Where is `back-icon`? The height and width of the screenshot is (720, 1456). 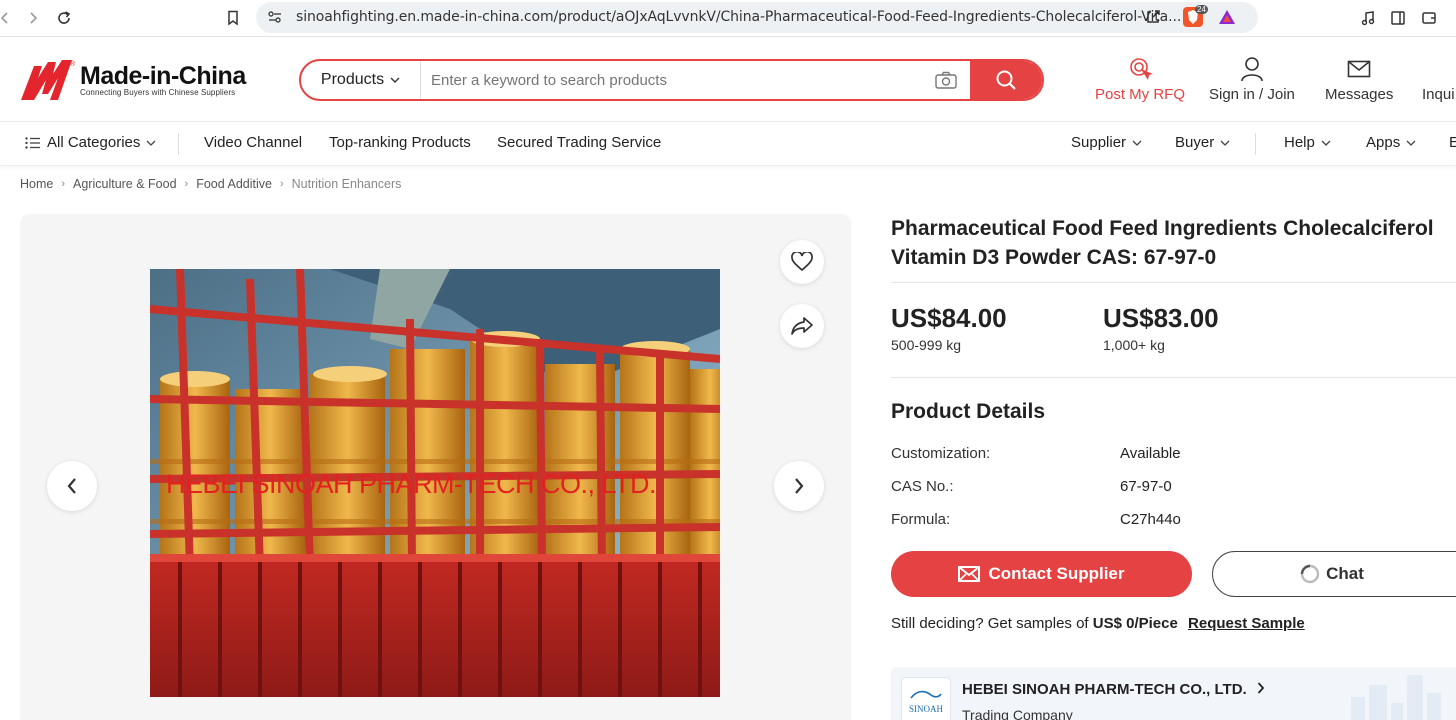
back-icon is located at coordinates (8, 18).